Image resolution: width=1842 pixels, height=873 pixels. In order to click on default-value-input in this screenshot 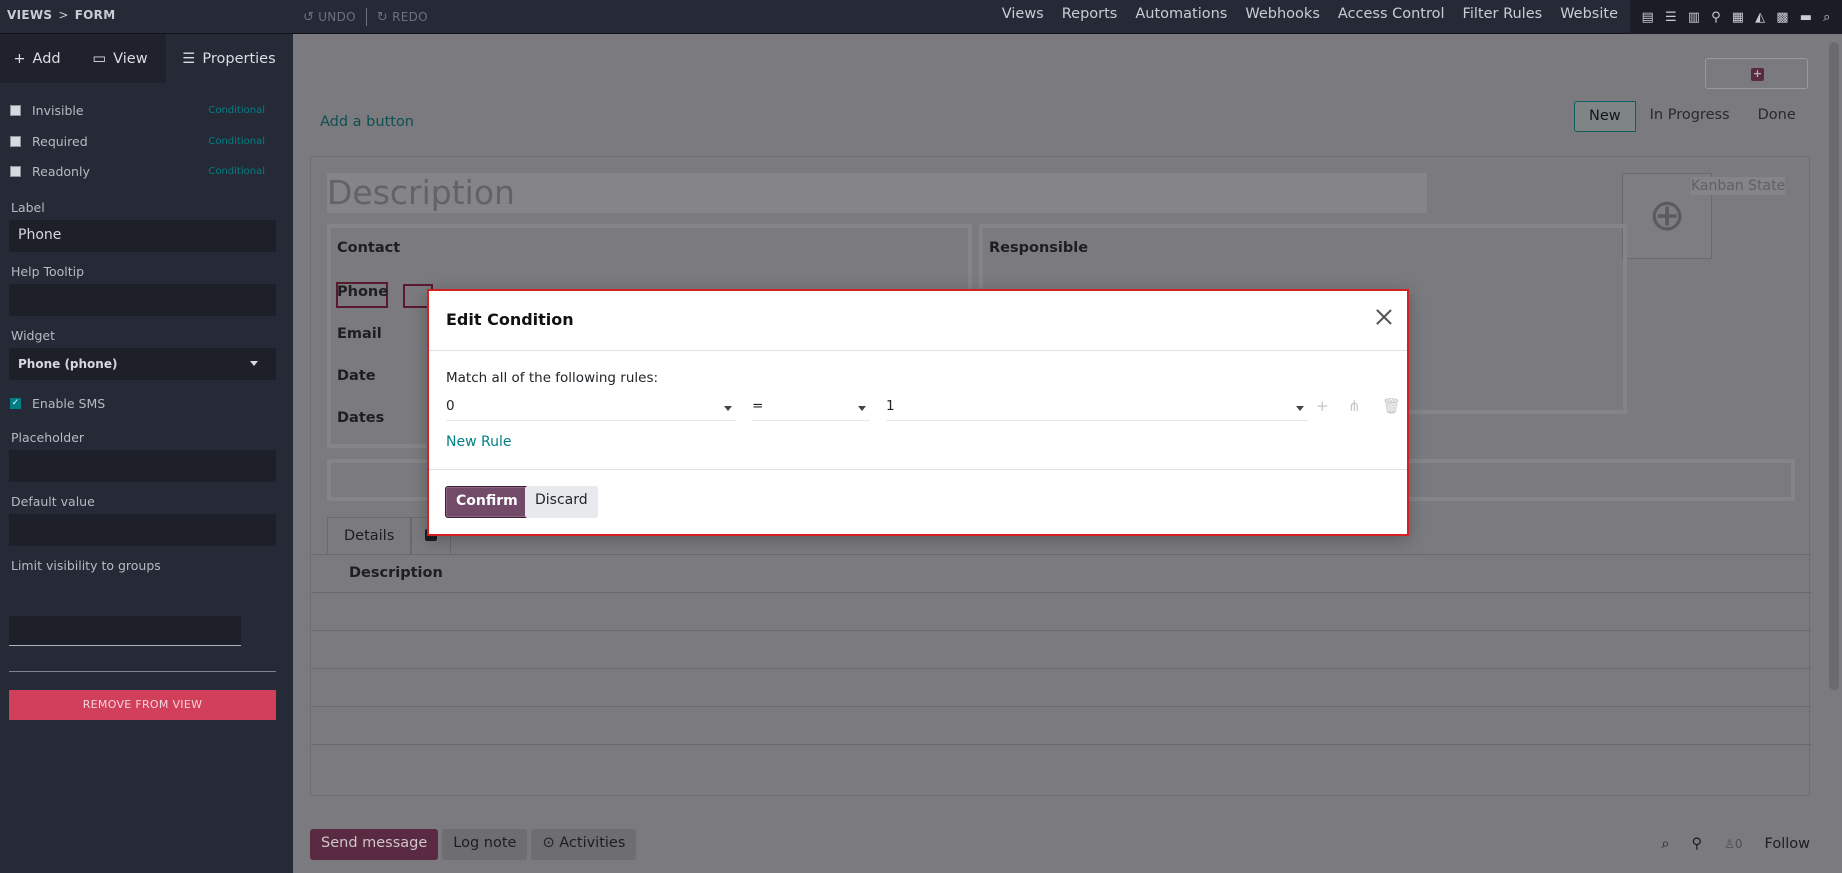, I will do `click(142, 530)`.